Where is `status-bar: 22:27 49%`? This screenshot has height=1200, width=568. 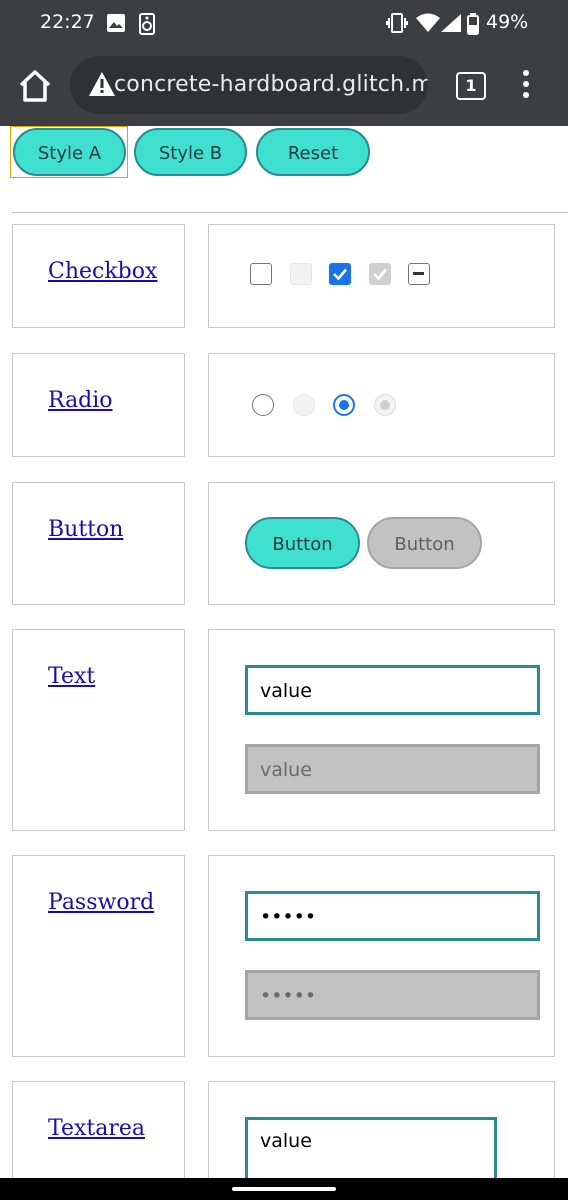 status-bar: 22:27 49% is located at coordinates (284, 23).